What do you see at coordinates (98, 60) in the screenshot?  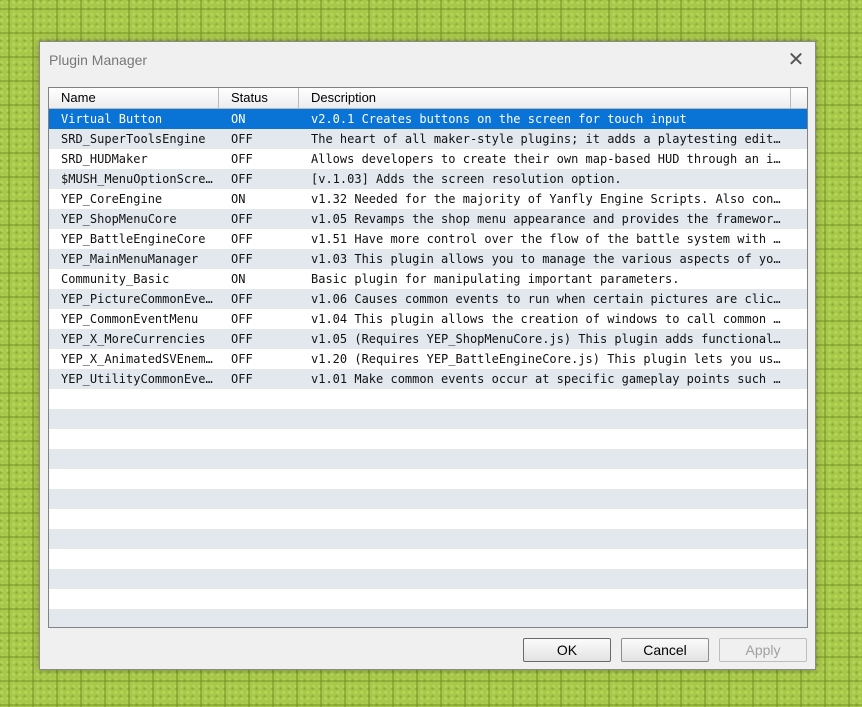 I see `dialog-title: Plugin Manager` at bounding box center [98, 60].